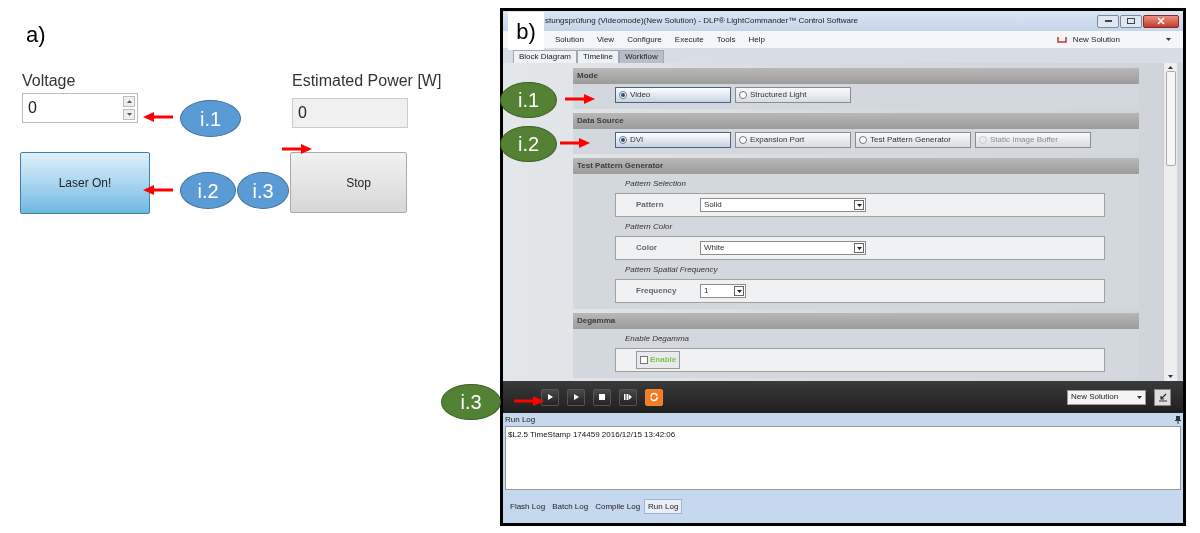  What do you see at coordinates (605, 39) in the screenshot?
I see `menu-item: View` at bounding box center [605, 39].